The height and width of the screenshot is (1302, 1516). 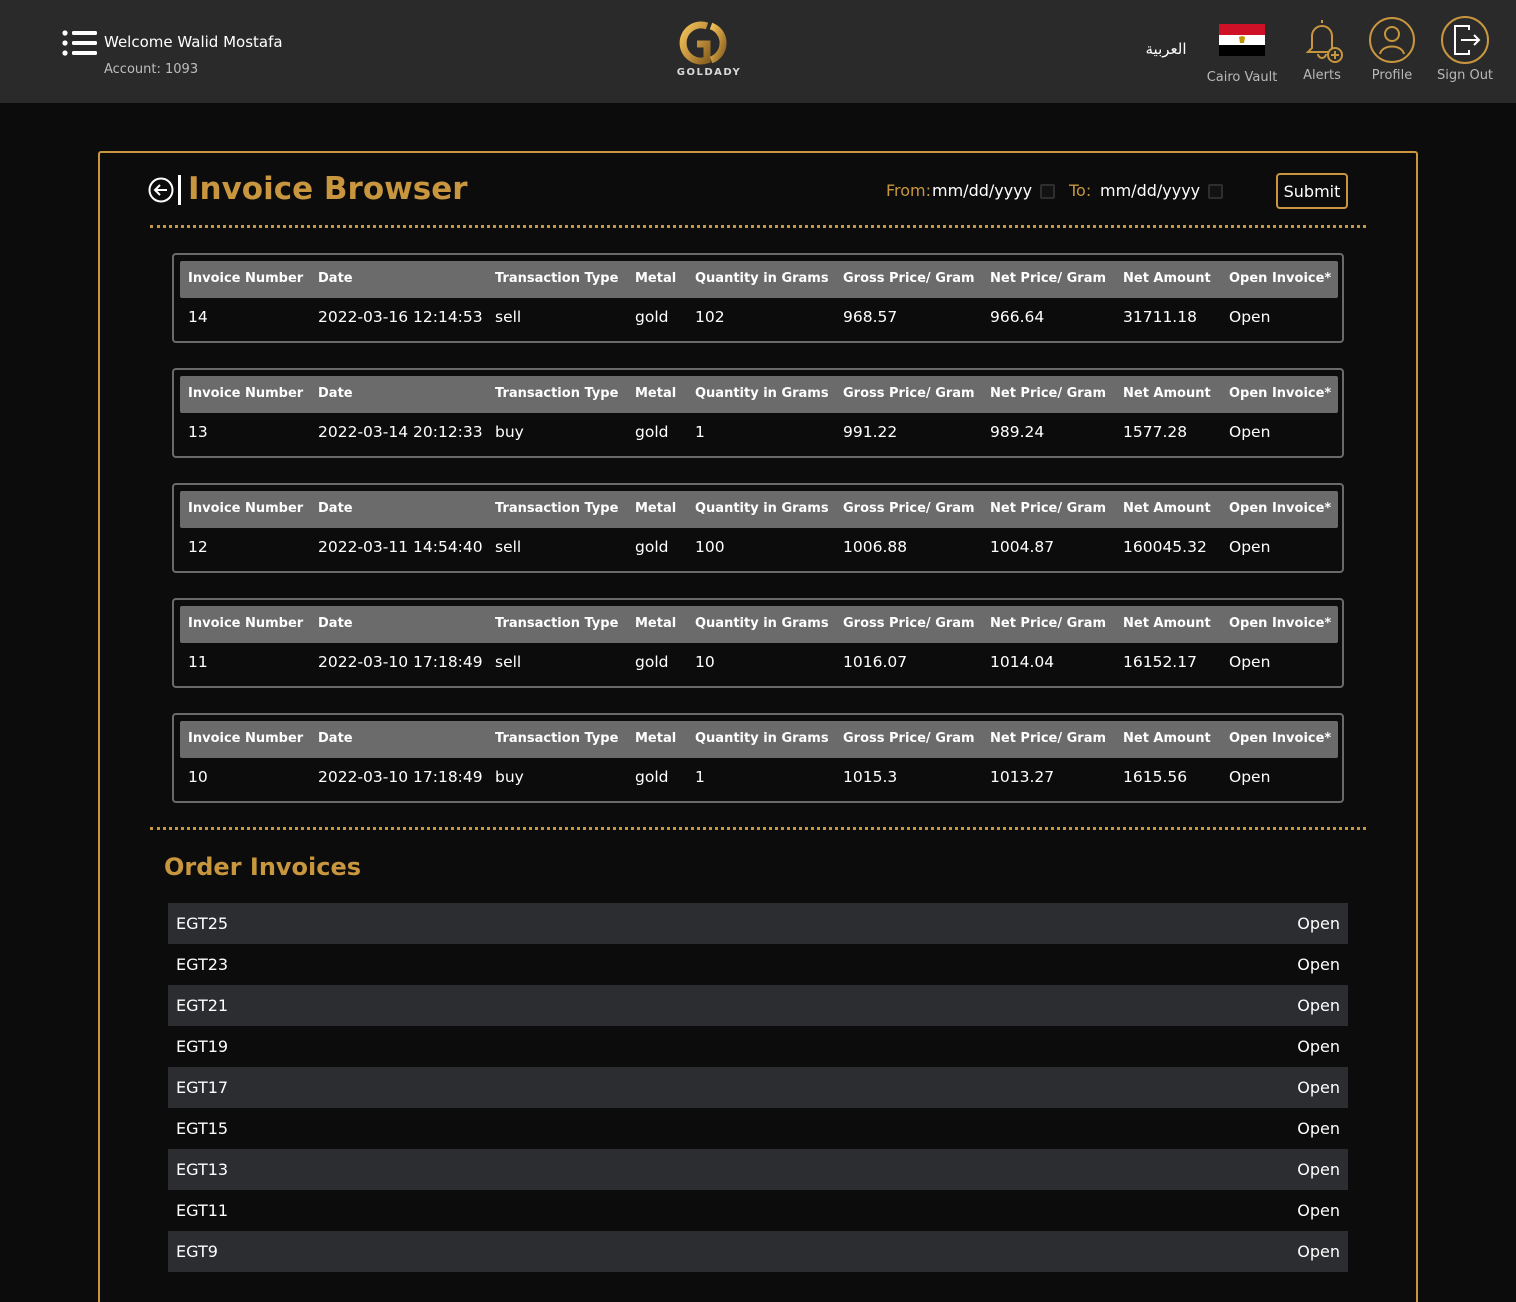 What do you see at coordinates (758, 964) in the screenshot?
I see `order-invoice-row: EGT23 Open` at bounding box center [758, 964].